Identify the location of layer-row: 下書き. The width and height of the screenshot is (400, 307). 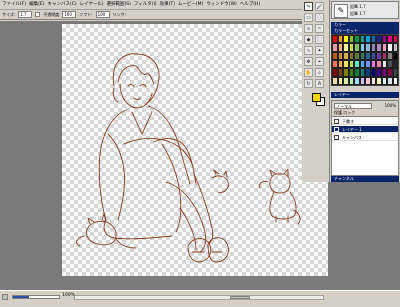
(365, 121).